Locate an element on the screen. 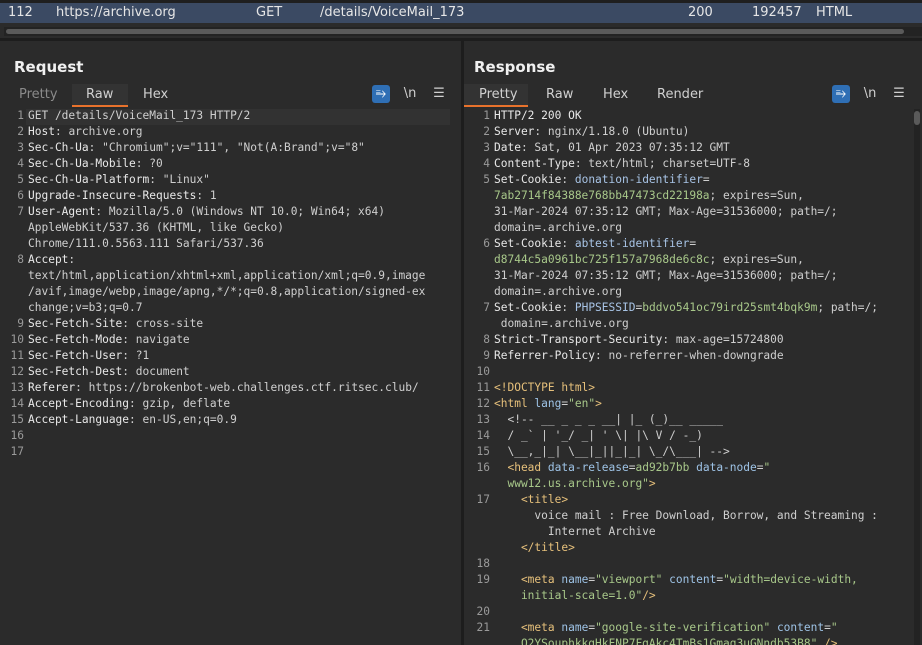  code-line: AppleWebKit/537.36 (KHTML, like Gecko) is located at coordinates (156, 227).